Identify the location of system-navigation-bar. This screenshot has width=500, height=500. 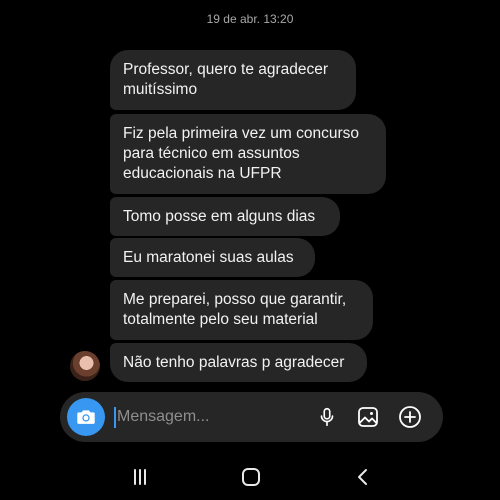
(250, 477).